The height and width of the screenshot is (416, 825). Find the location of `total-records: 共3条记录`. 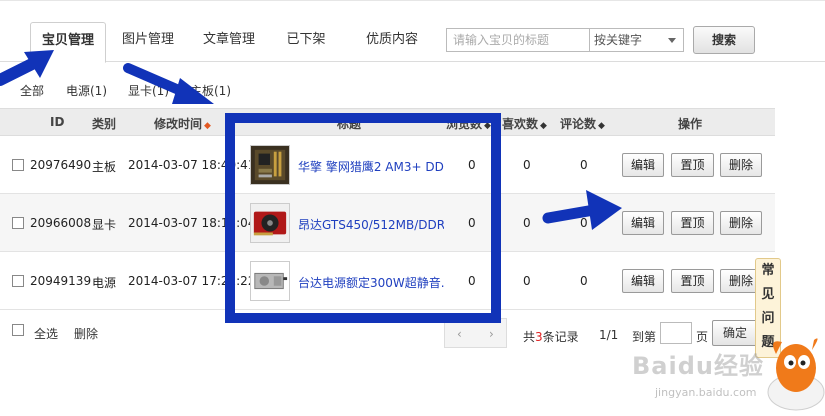

total-records: 共3条记录 is located at coordinates (551, 336).